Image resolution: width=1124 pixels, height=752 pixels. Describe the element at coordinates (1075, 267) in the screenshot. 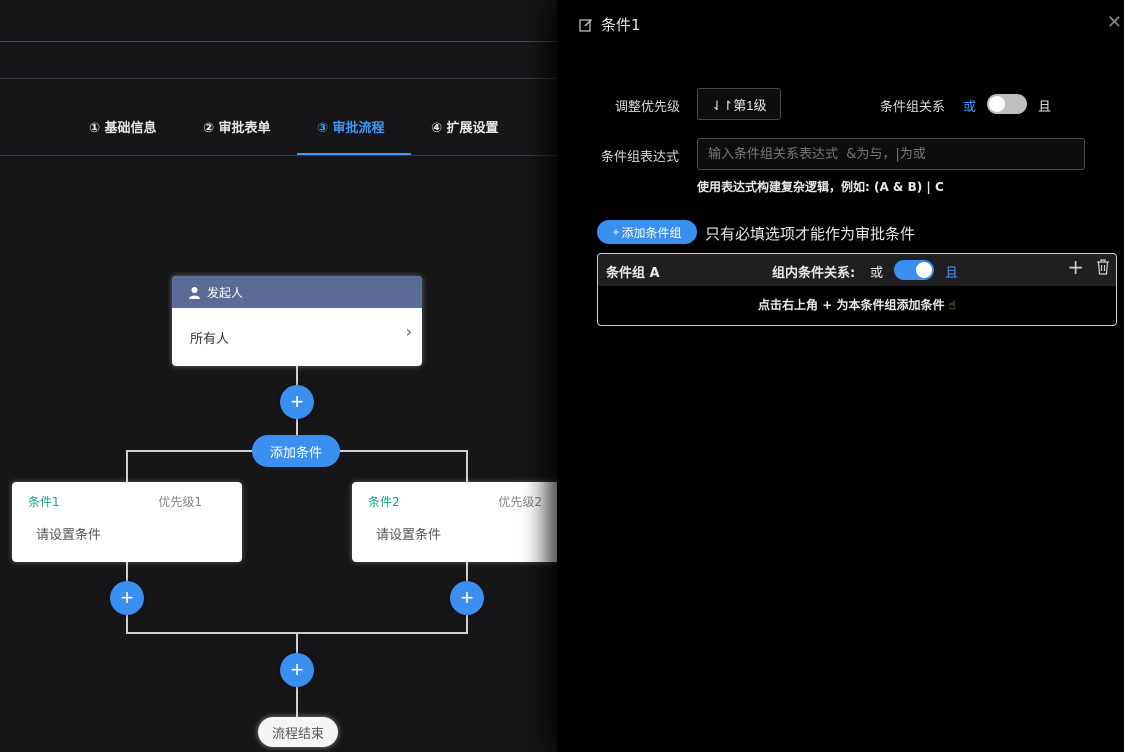

I see `add-condition-plus-icon: +` at that location.